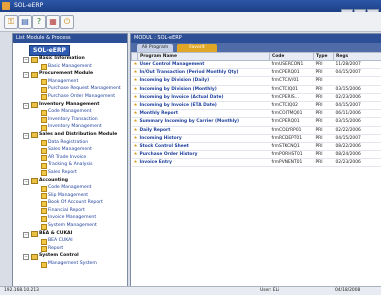 This screenshot has width=381, height=295. Describe the element at coordinates (70, 82) in the screenshot. I see `tree-item: Management` at that location.